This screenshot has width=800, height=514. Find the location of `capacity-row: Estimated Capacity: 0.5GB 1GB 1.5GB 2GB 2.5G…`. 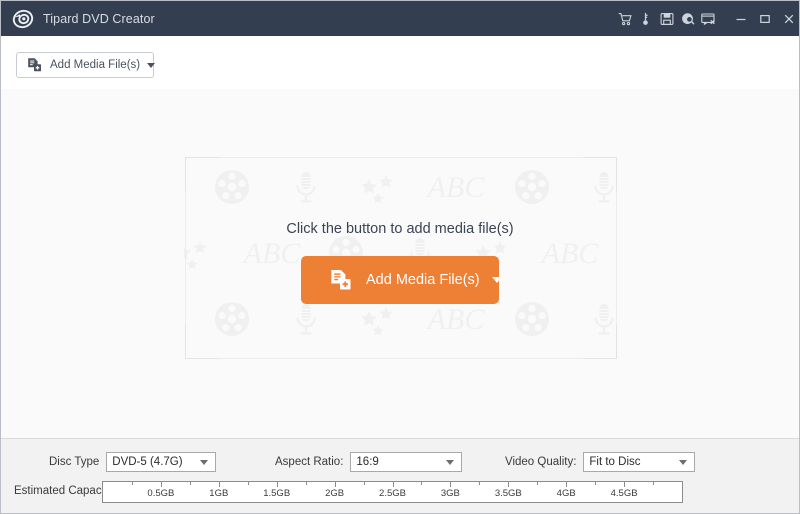

capacity-row: Estimated Capacity: 0.5GB 1GB 1.5GB 2GB 2.5G… is located at coordinates (400, 492).